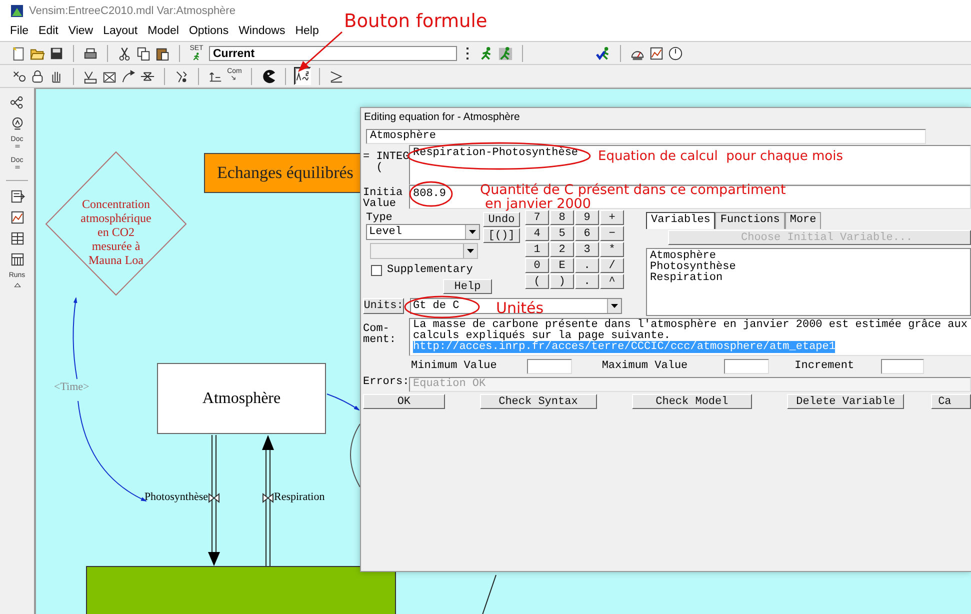  I want to click on delete-button, so click(268, 76).